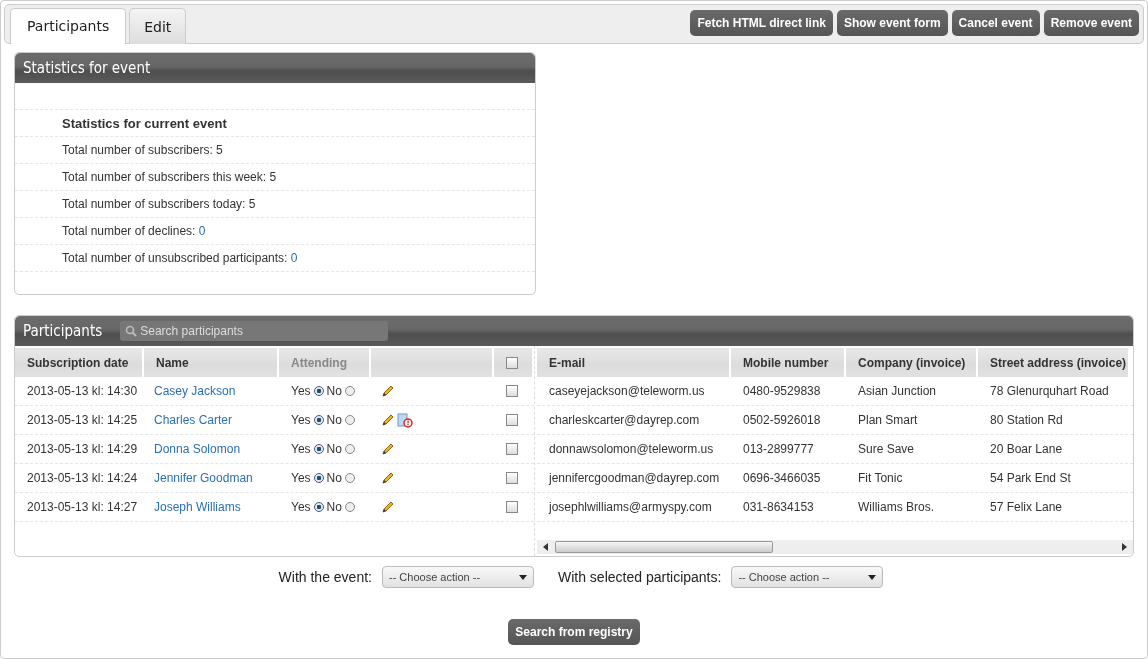  I want to click on table-cell-text: caseyejackson@teleworm.us, so click(627, 391).